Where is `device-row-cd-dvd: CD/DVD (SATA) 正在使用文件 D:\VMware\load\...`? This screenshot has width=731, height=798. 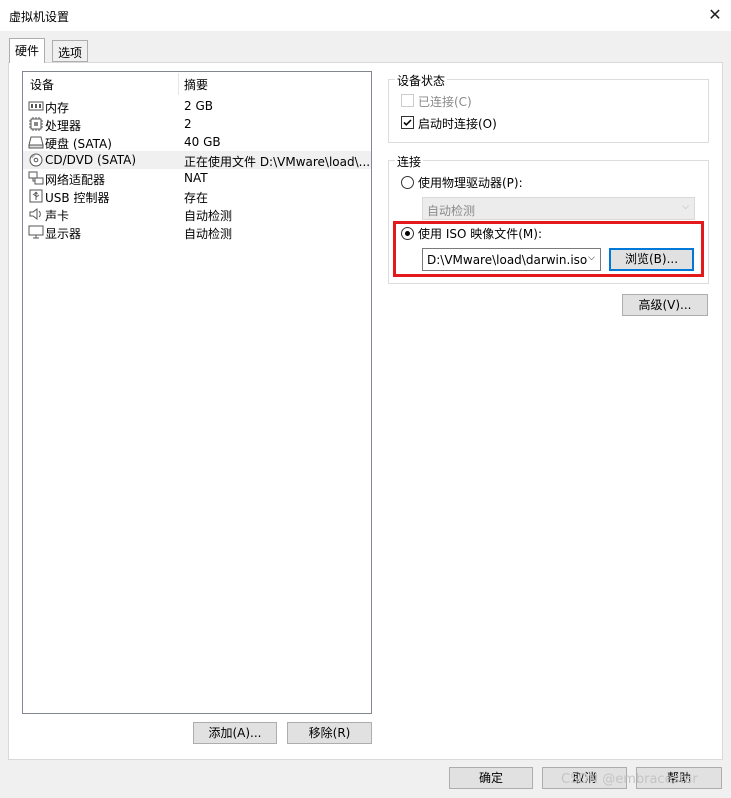
device-row-cd-dvd: CD/DVD (SATA) 正在使用文件 D:\VMware\load\... is located at coordinates (197, 160).